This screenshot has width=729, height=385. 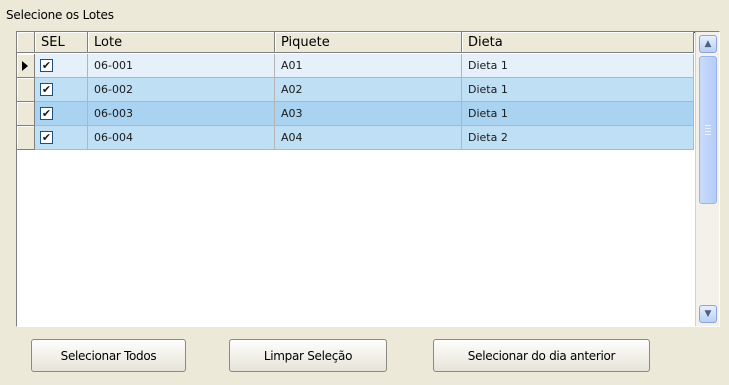 I want to click on column-header-dieta: Dieta, so click(x=578, y=42).